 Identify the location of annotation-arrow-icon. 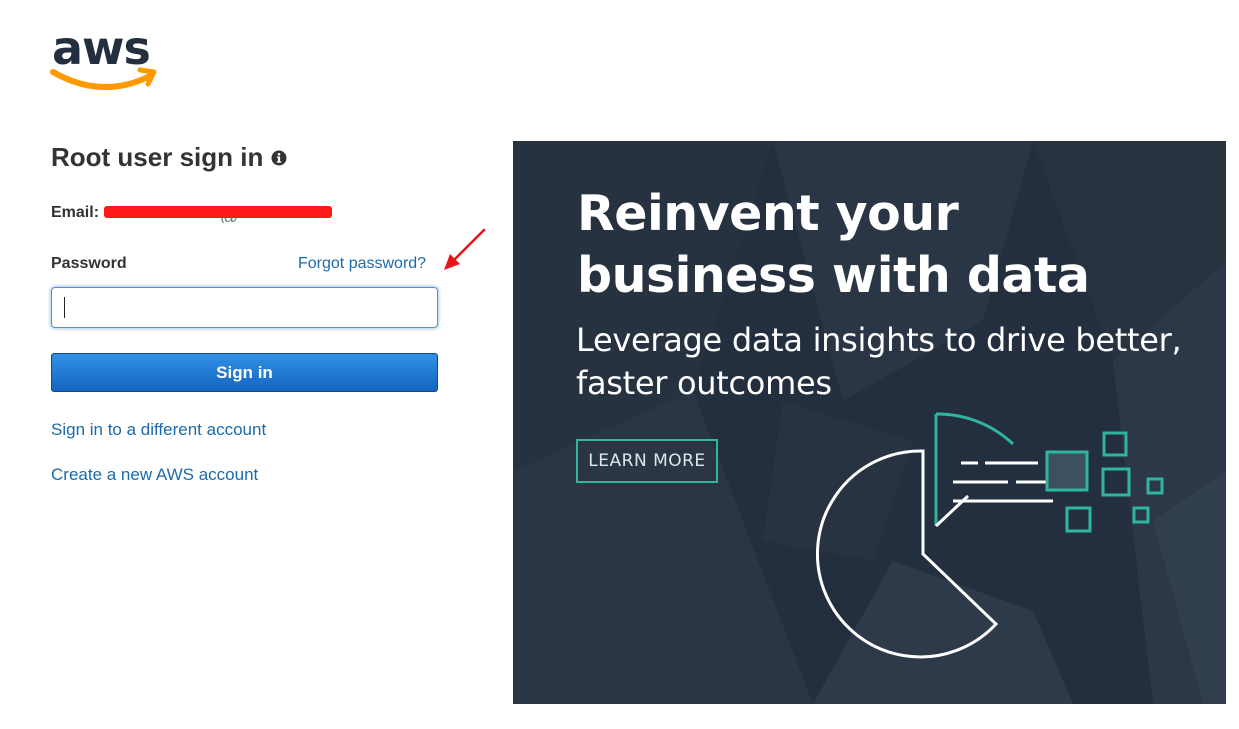
(465, 249).